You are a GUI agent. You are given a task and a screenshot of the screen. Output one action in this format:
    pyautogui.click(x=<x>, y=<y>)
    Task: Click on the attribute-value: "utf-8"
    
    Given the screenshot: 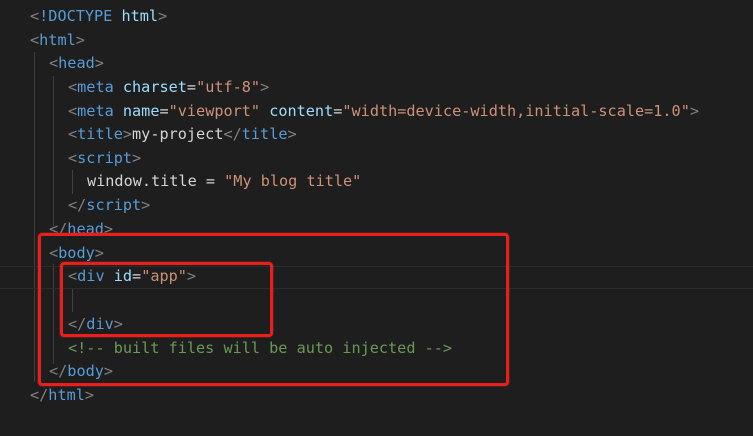 What is the action you would take?
    pyautogui.click(x=228, y=87)
    